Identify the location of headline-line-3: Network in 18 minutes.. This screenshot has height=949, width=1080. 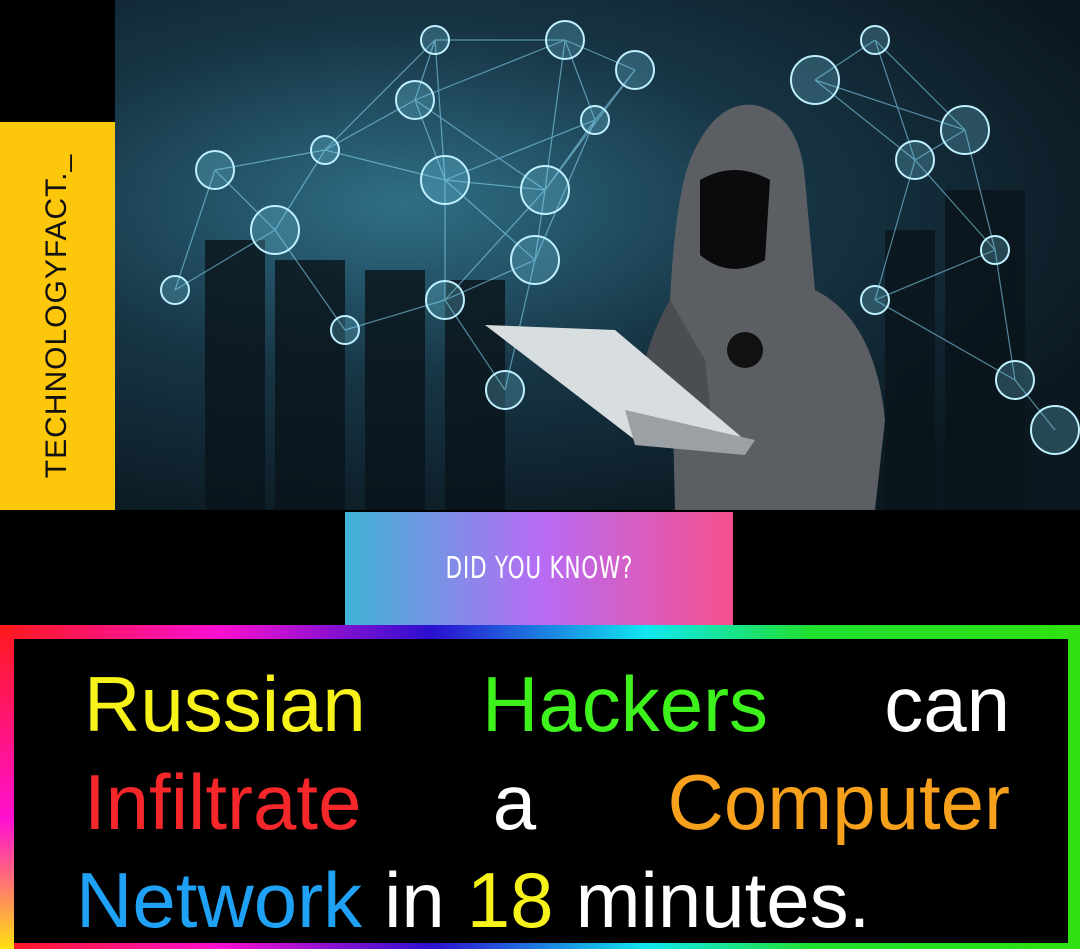
(541, 900).